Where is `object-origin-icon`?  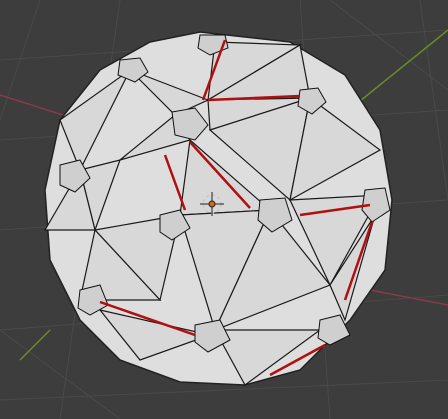
object-origin-icon is located at coordinates (212, 204).